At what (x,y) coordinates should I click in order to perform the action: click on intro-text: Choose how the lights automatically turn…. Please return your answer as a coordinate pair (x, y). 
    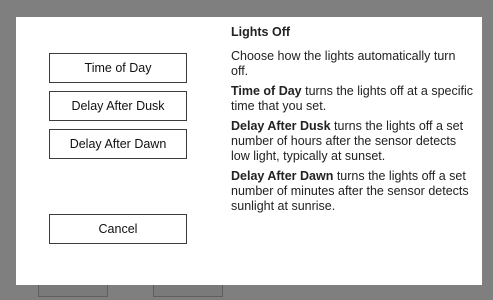
    Looking at the image, I should click on (343, 63).